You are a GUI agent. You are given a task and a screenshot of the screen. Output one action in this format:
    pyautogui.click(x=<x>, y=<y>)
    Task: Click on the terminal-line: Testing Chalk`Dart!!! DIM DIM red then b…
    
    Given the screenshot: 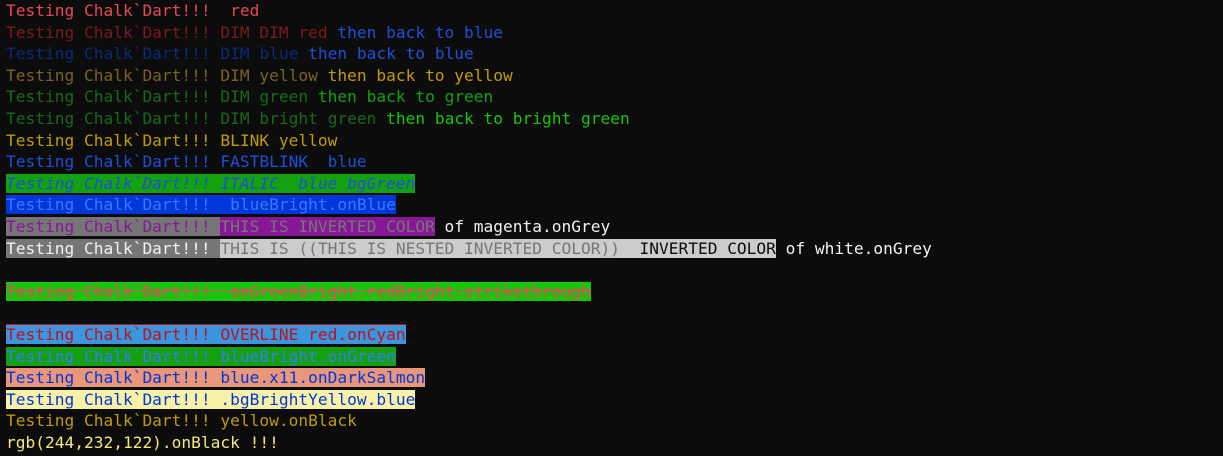 What is the action you would take?
    pyautogui.click(x=469, y=33)
    